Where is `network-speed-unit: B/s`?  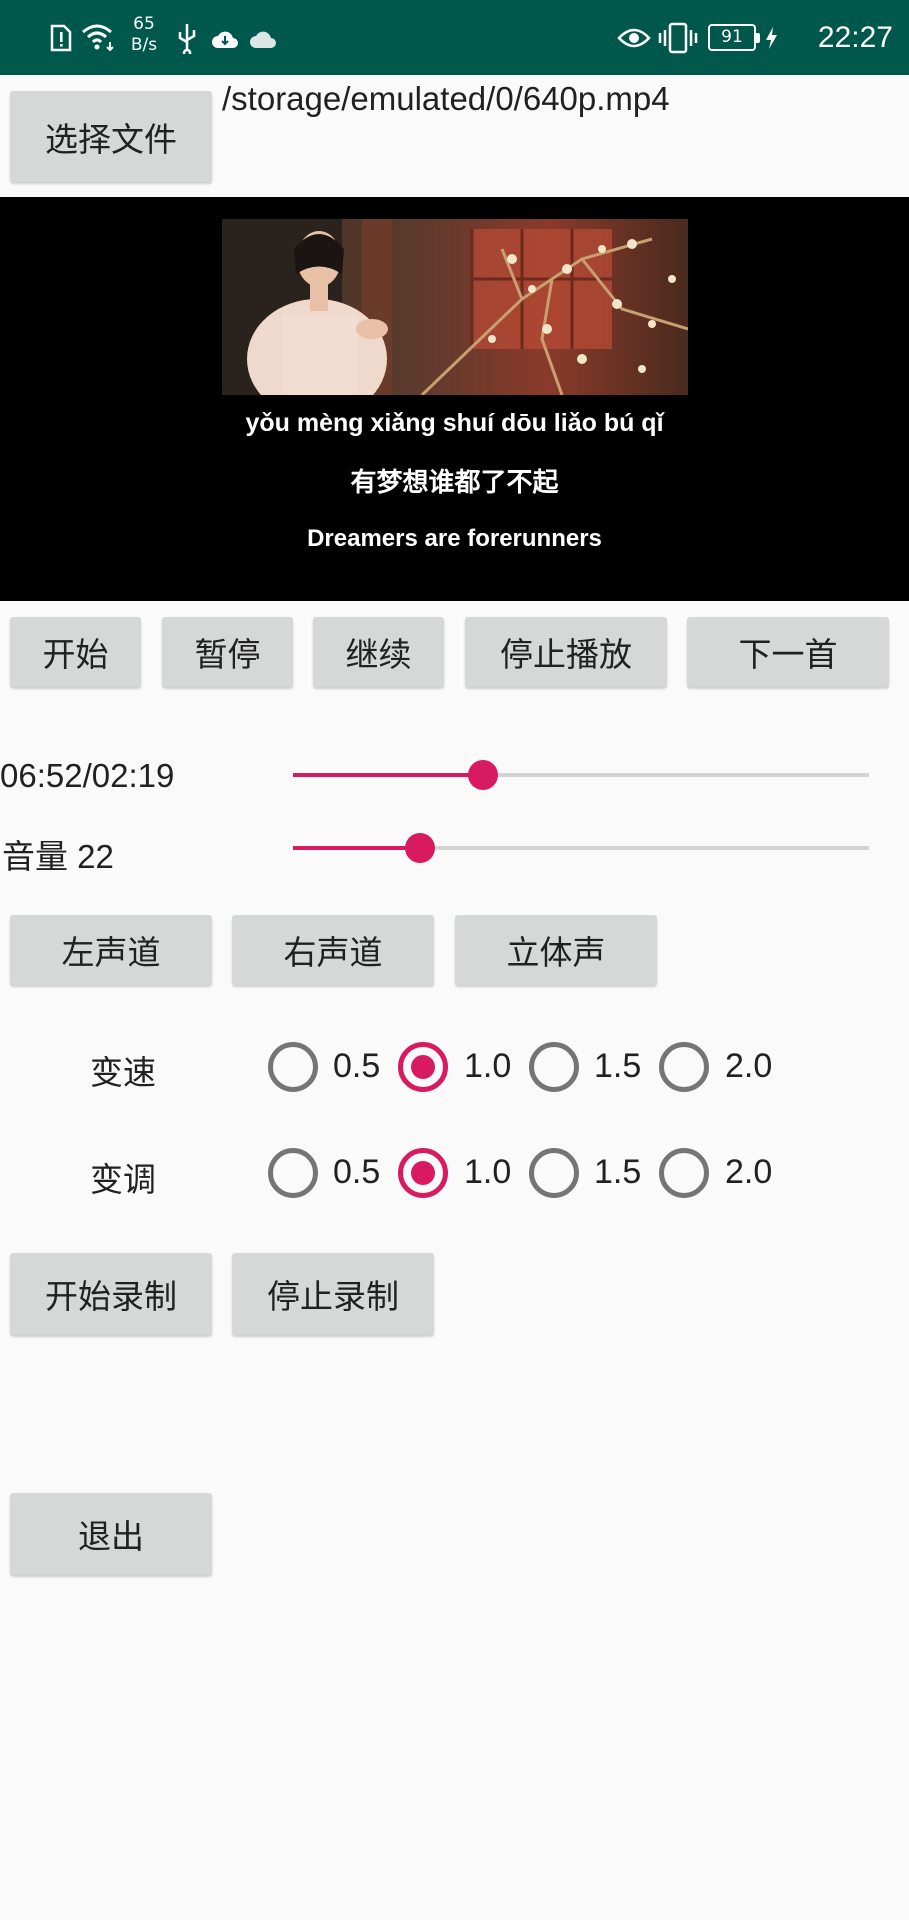
network-speed-unit: B/s is located at coordinates (144, 45).